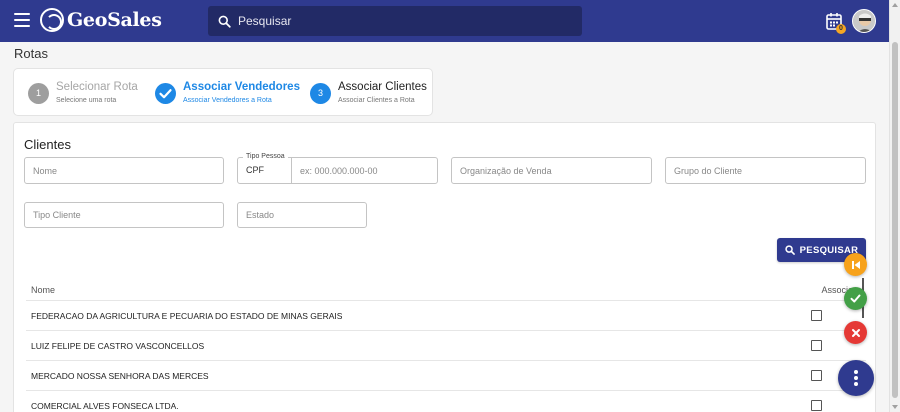 This screenshot has width=900, height=412. Describe the element at coordinates (114, 20) in the screenshot. I see `brand-name: GeoSales` at that location.